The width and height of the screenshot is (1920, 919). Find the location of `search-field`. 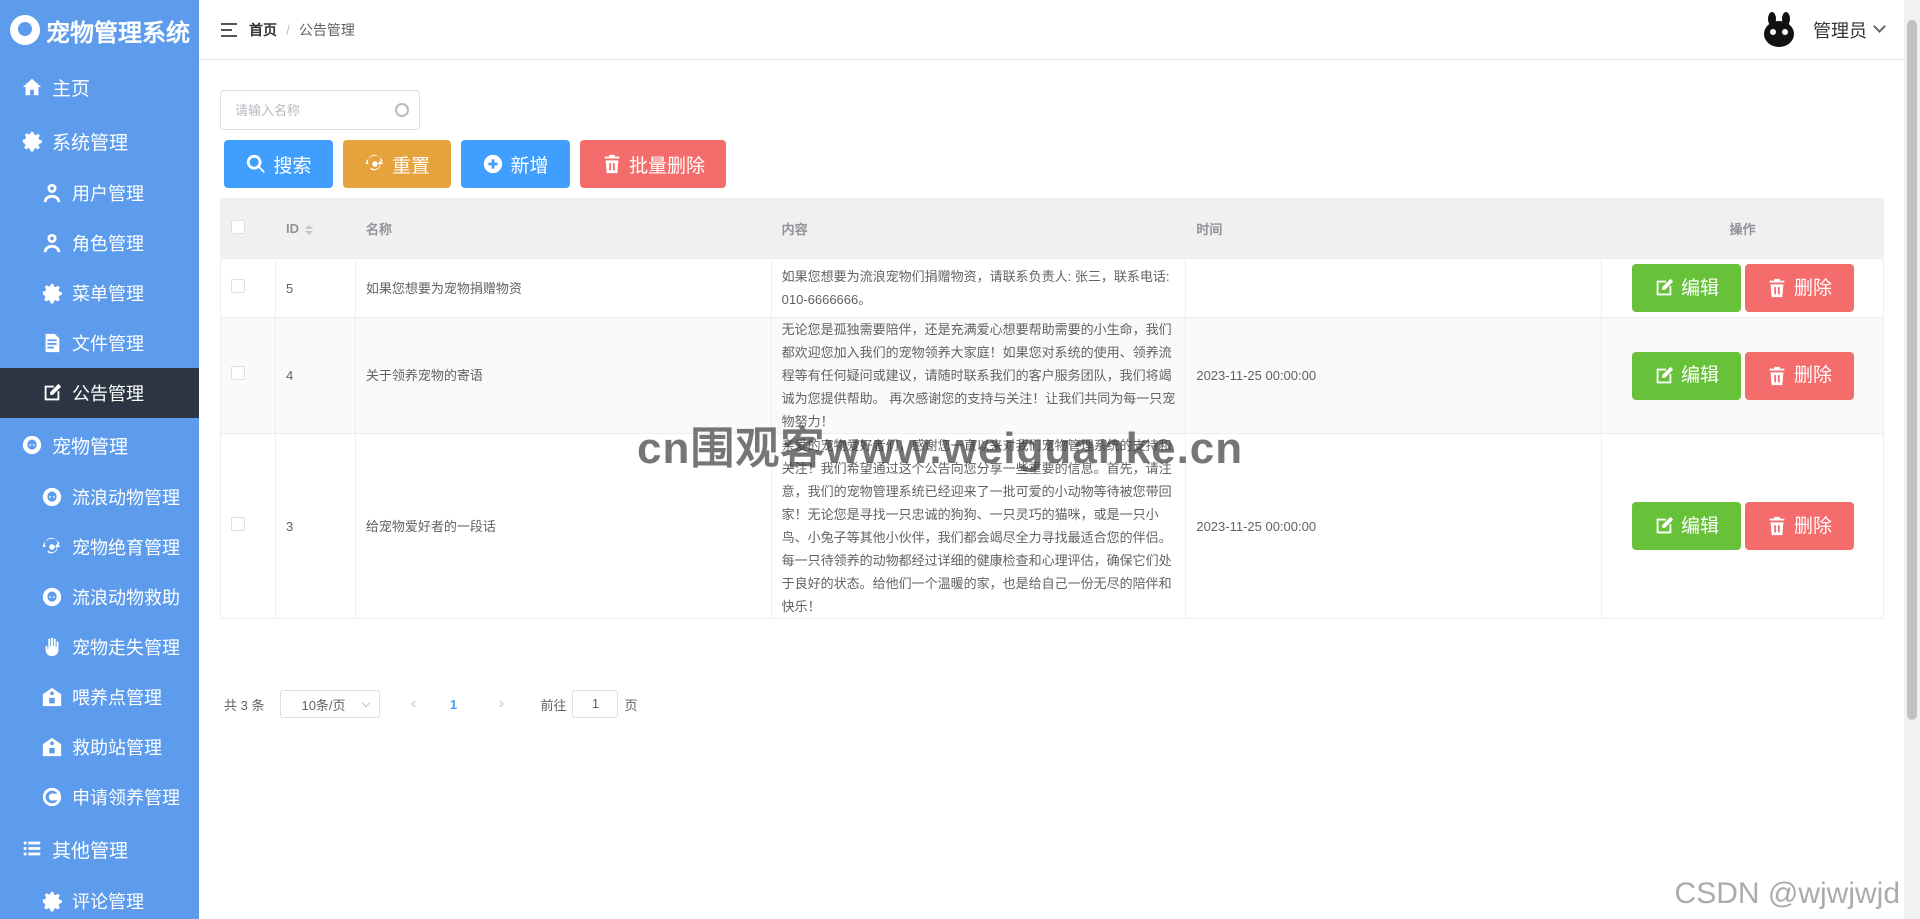

search-field is located at coordinates (320, 110).